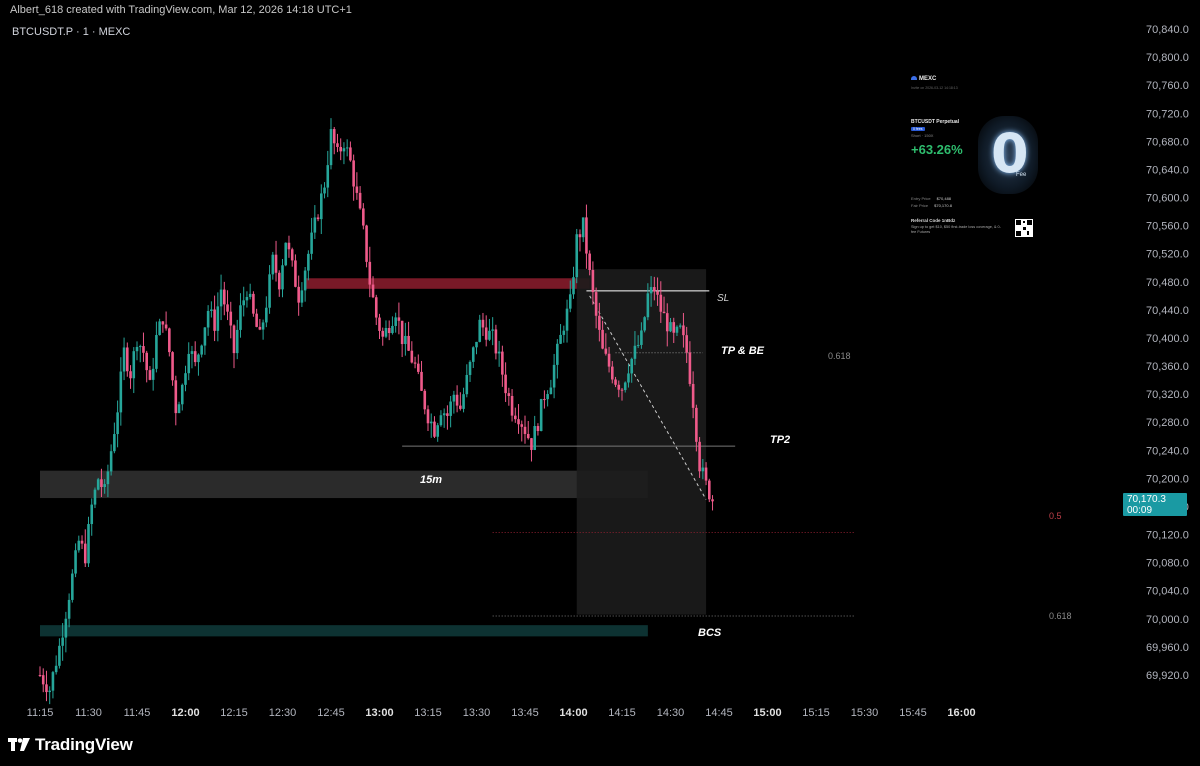 Image resolution: width=1200 pixels, height=766 pixels. What do you see at coordinates (428, 713) in the screenshot?
I see `x-tick-label: 13:15` at bounding box center [428, 713].